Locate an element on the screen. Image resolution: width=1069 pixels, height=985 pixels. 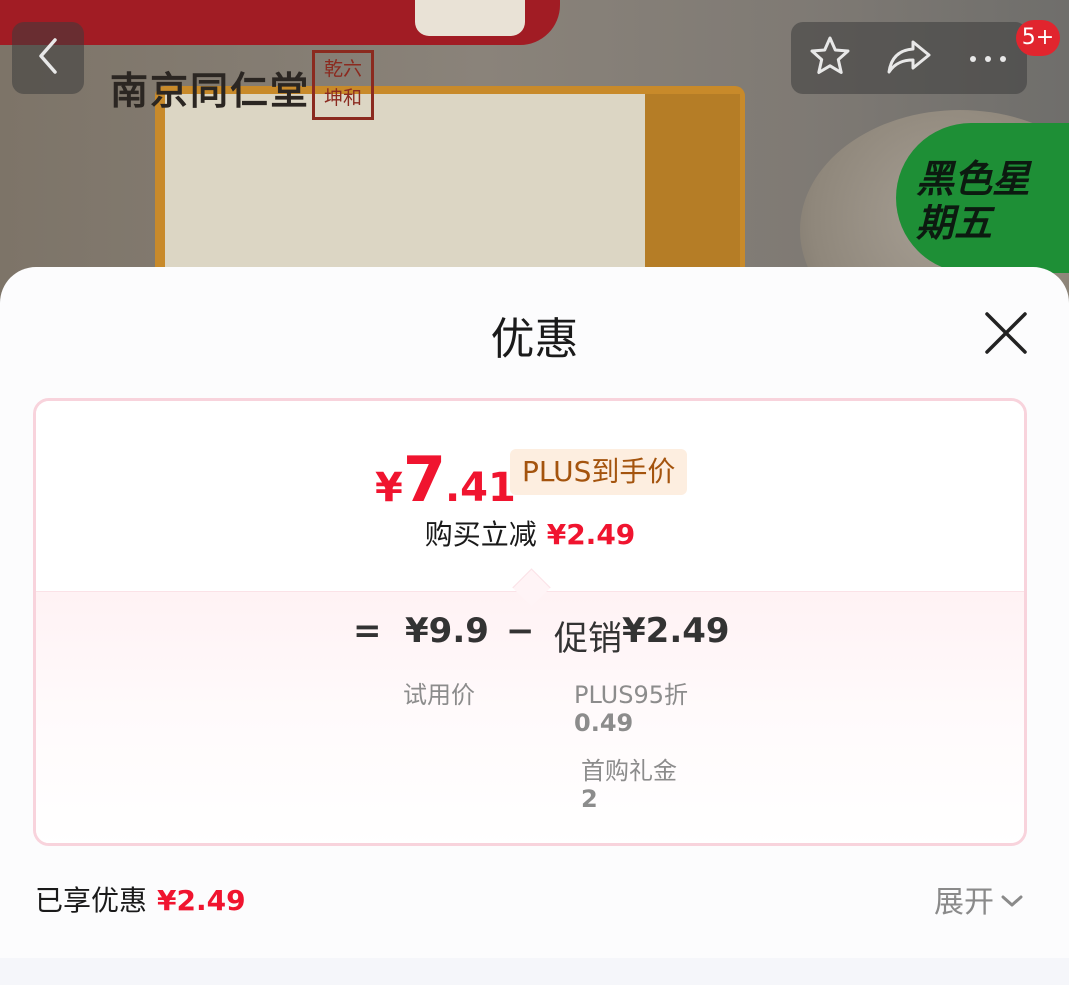
price-formula: = ¥9.9 − 促销 ¥2.49 is located at coordinates (530, 636).